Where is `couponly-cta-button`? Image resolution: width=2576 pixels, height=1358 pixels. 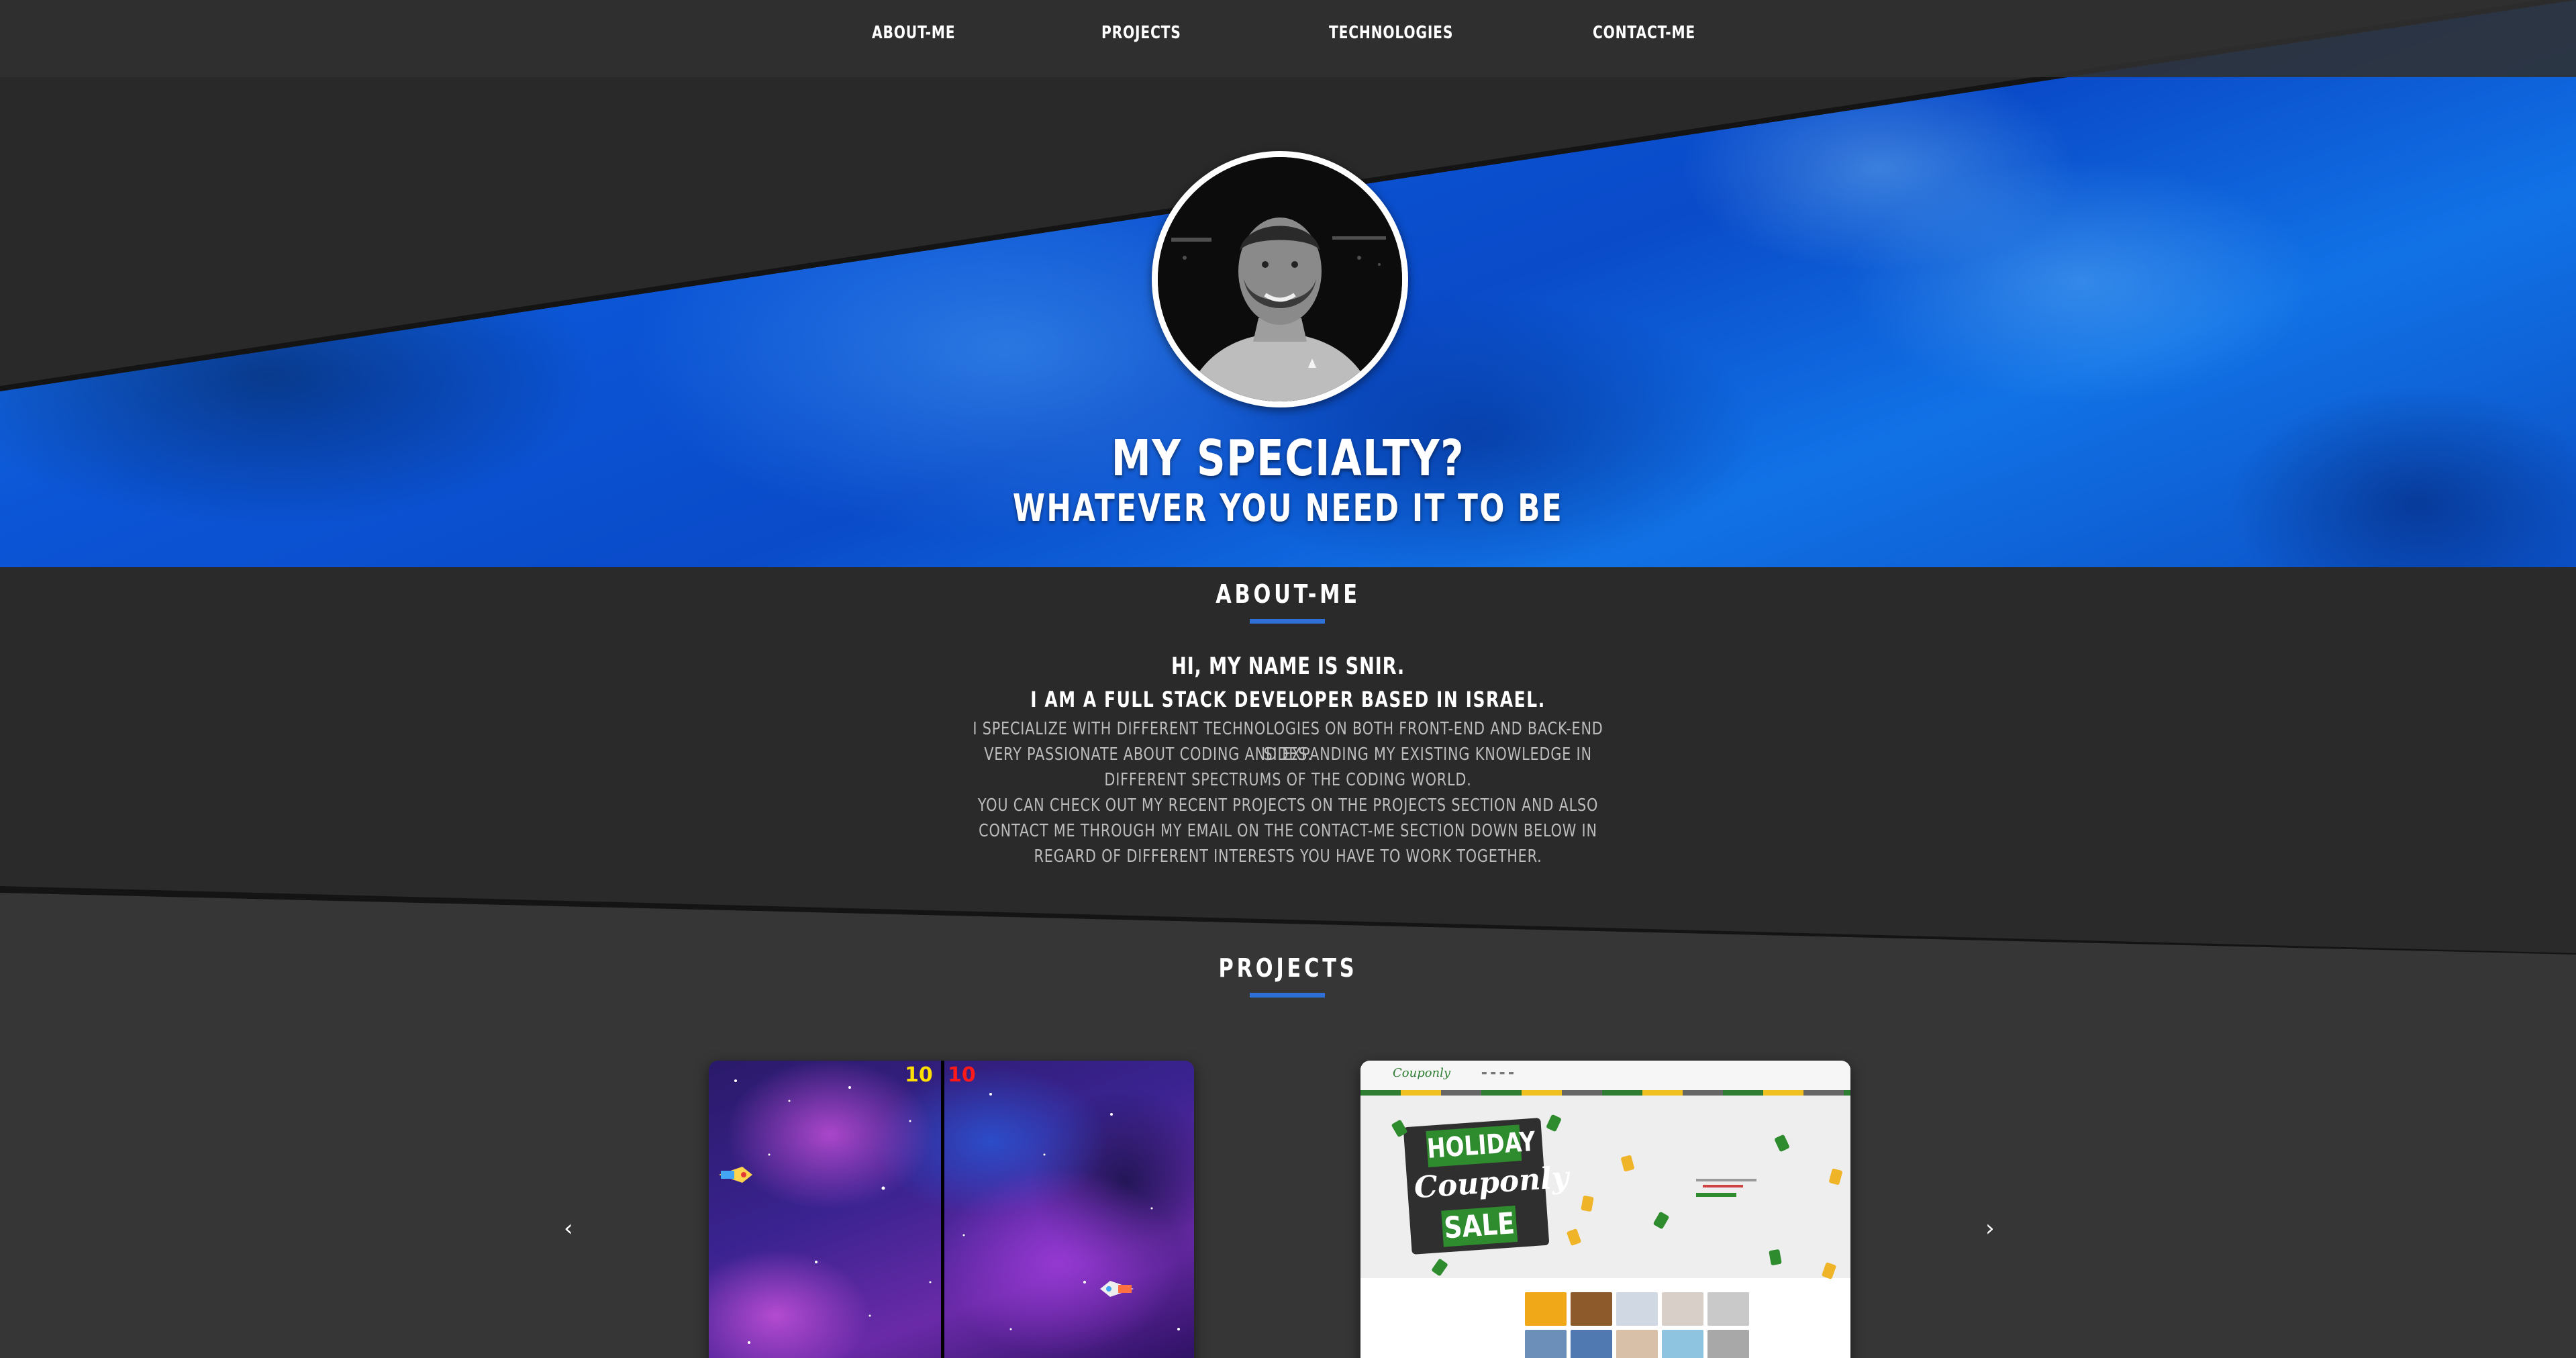 couponly-cta-button is located at coordinates (1716, 1195).